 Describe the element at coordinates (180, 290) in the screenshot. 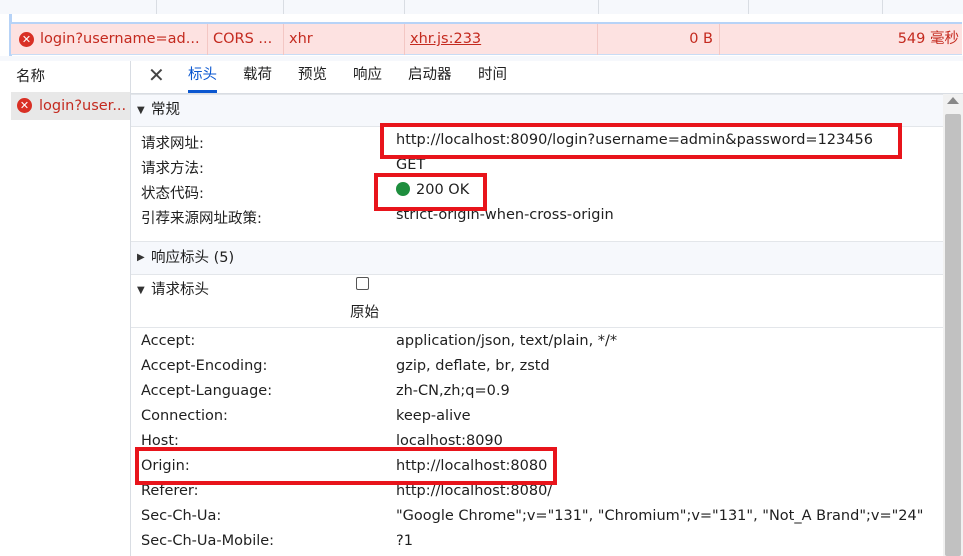

I see `request-headers-title: 请求标头` at that location.